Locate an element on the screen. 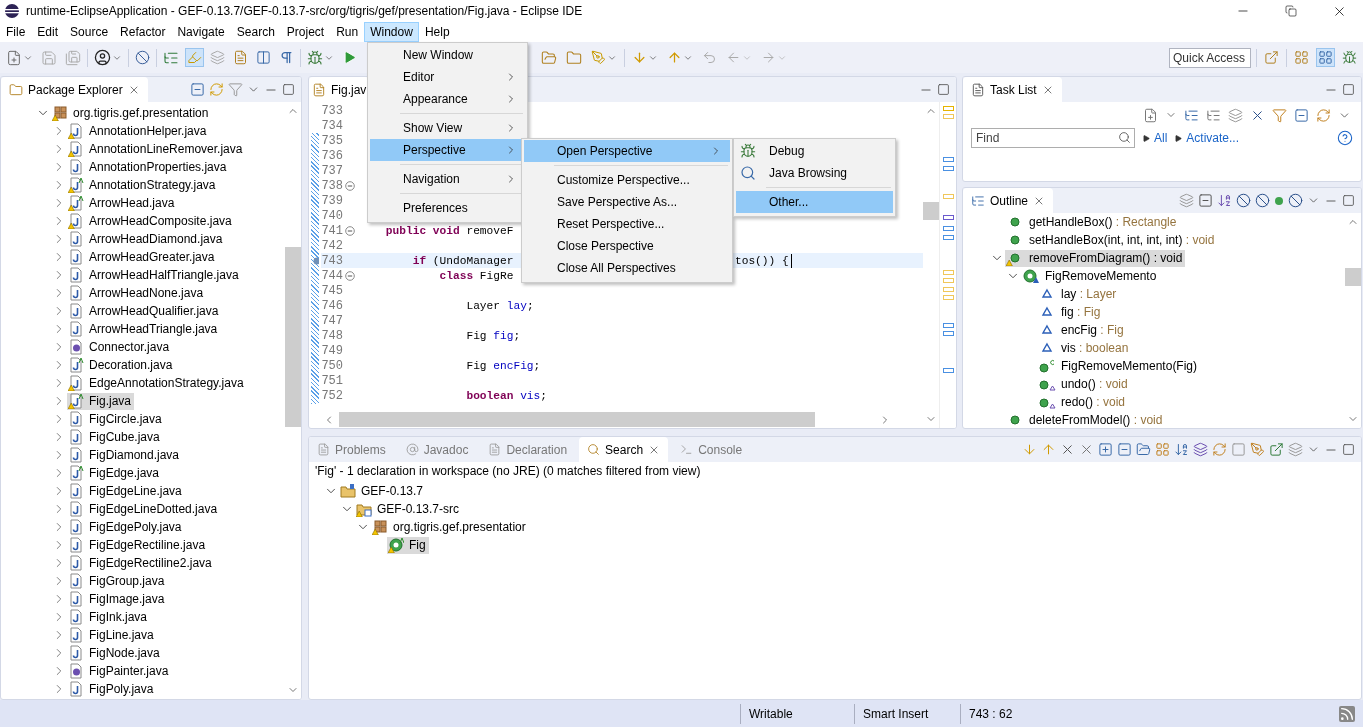 This screenshot has height=727, width=1363. tree-item: ArrowHeadComposite.java is located at coordinates (151, 221).